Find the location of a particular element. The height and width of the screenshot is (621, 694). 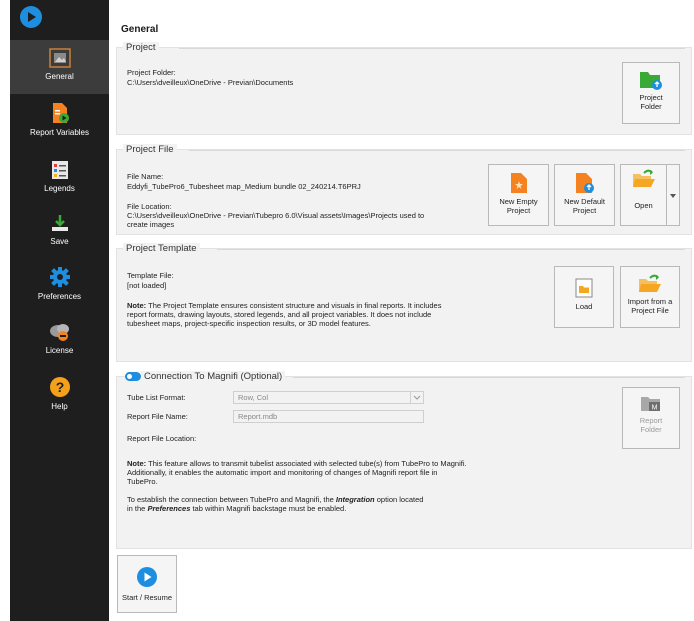

integration-option: Integration is located at coordinates (355, 499).